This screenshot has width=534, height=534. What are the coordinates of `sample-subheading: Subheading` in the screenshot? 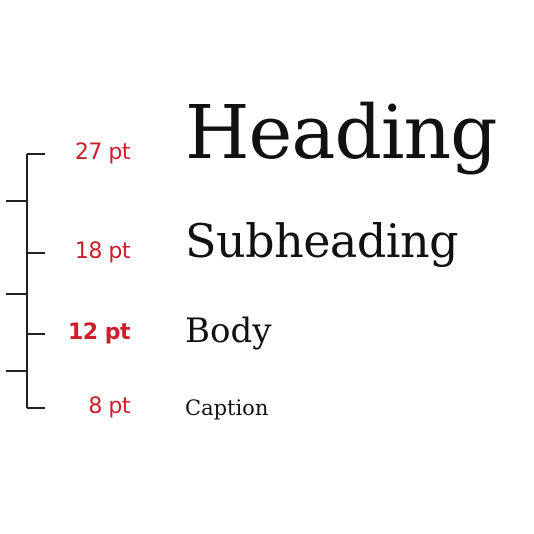 It's located at (322, 241).